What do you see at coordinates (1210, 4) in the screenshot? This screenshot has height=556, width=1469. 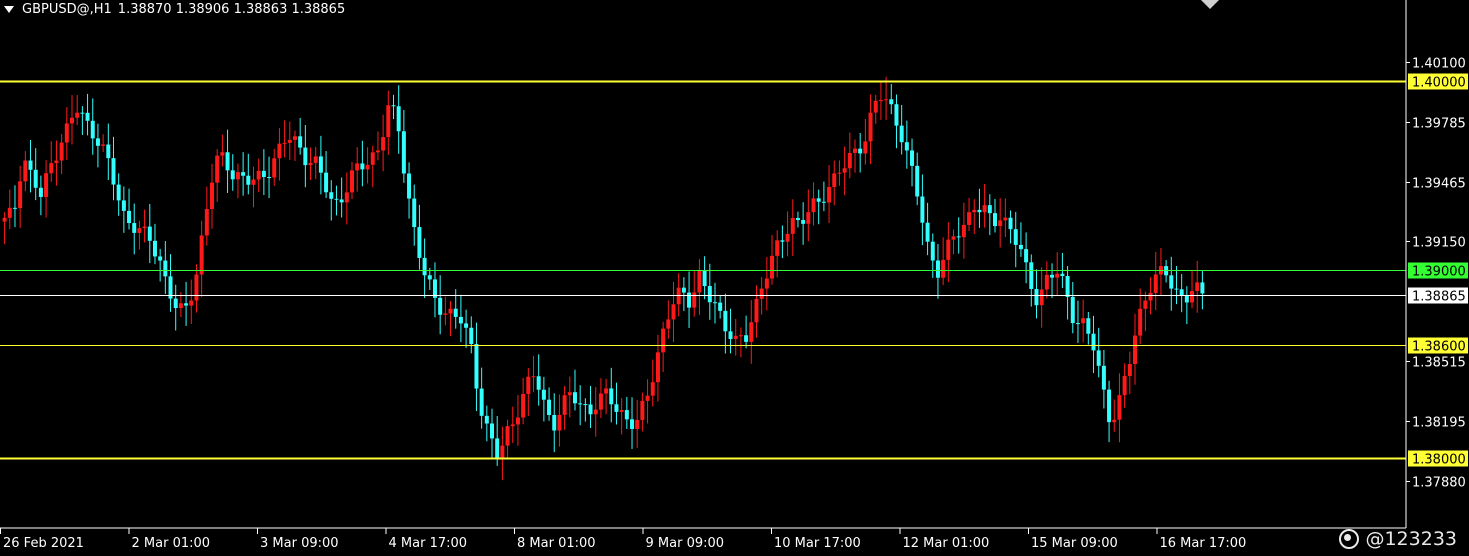 I see `chart-shift-marker-icon` at bounding box center [1210, 4].